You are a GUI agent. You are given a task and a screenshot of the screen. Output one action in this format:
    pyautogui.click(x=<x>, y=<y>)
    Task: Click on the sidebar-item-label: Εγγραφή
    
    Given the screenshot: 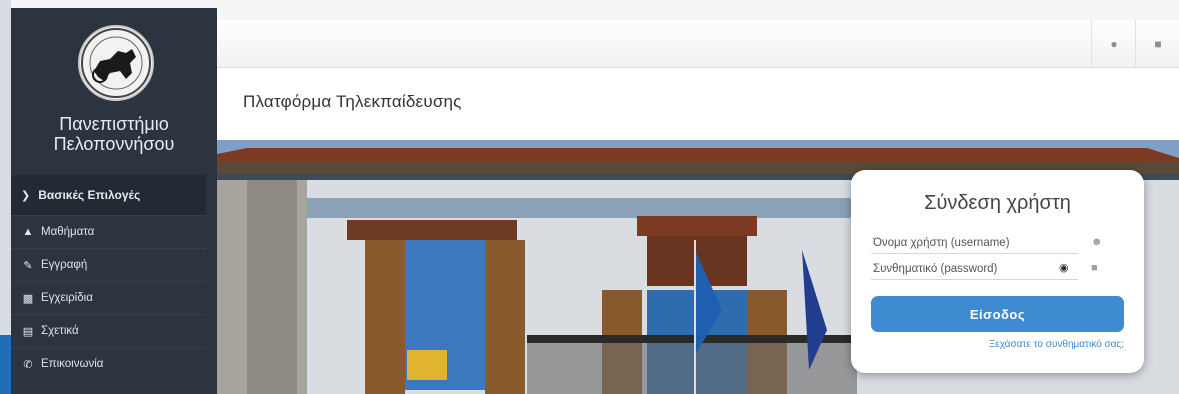 What is the action you would take?
    pyautogui.click(x=64, y=265)
    